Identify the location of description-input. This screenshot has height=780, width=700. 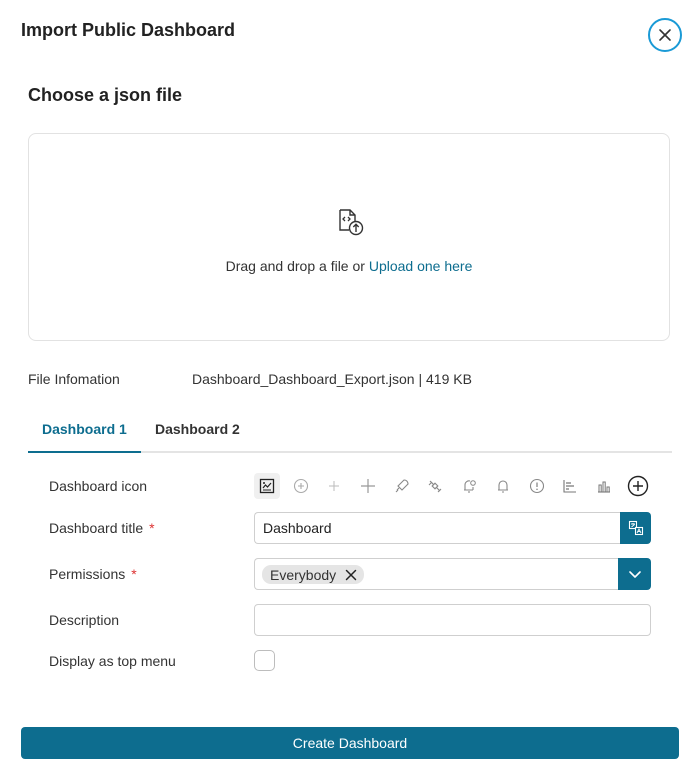
(452, 620).